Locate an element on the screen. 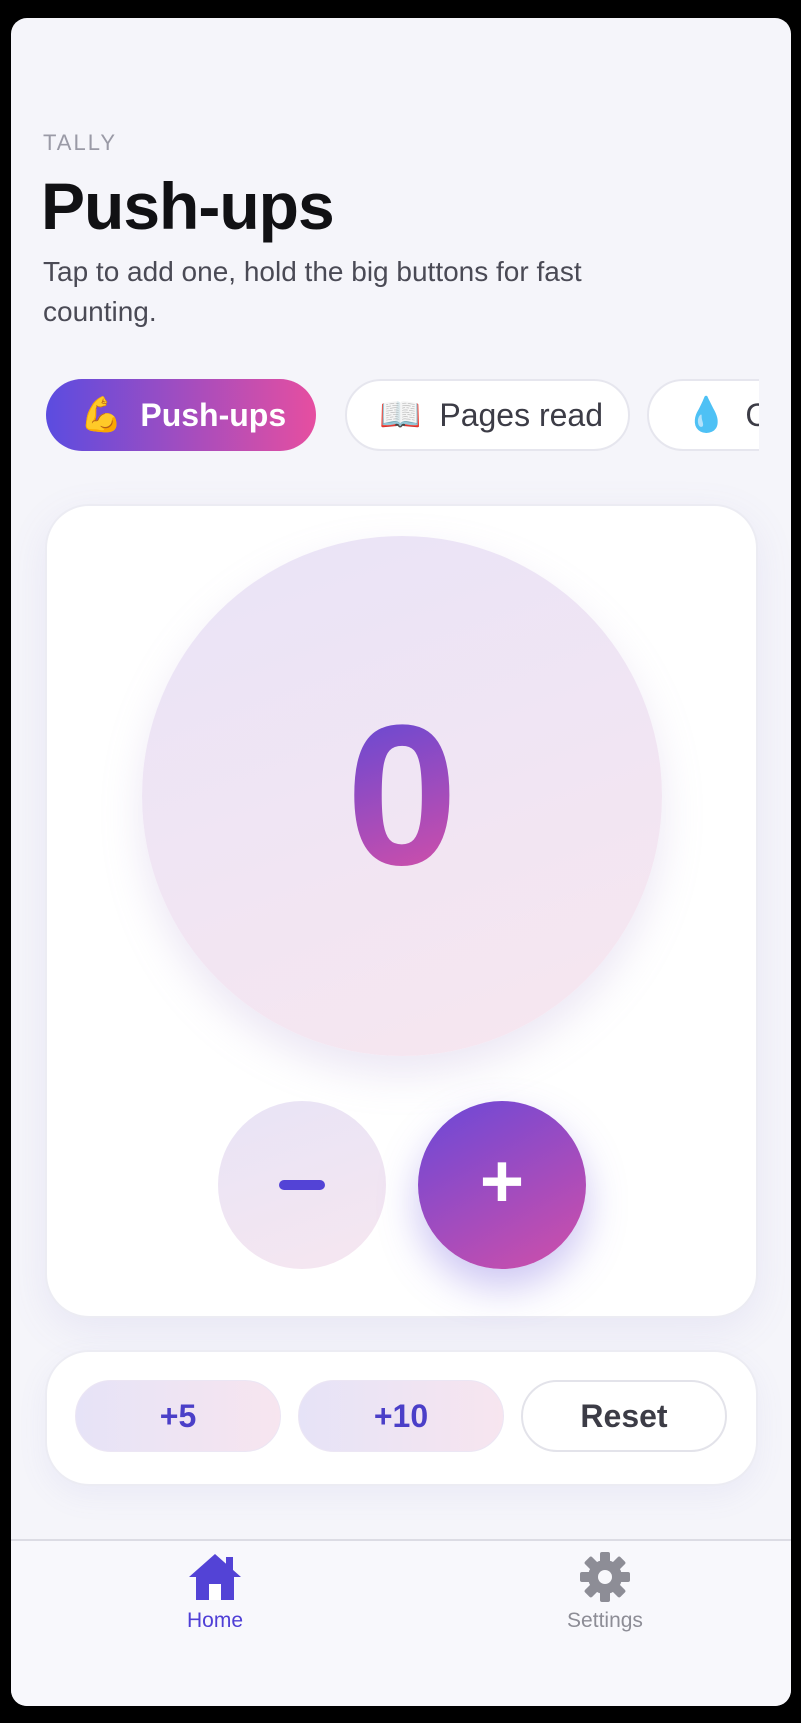  tab-settings-label: Settings is located at coordinates (605, 1620).